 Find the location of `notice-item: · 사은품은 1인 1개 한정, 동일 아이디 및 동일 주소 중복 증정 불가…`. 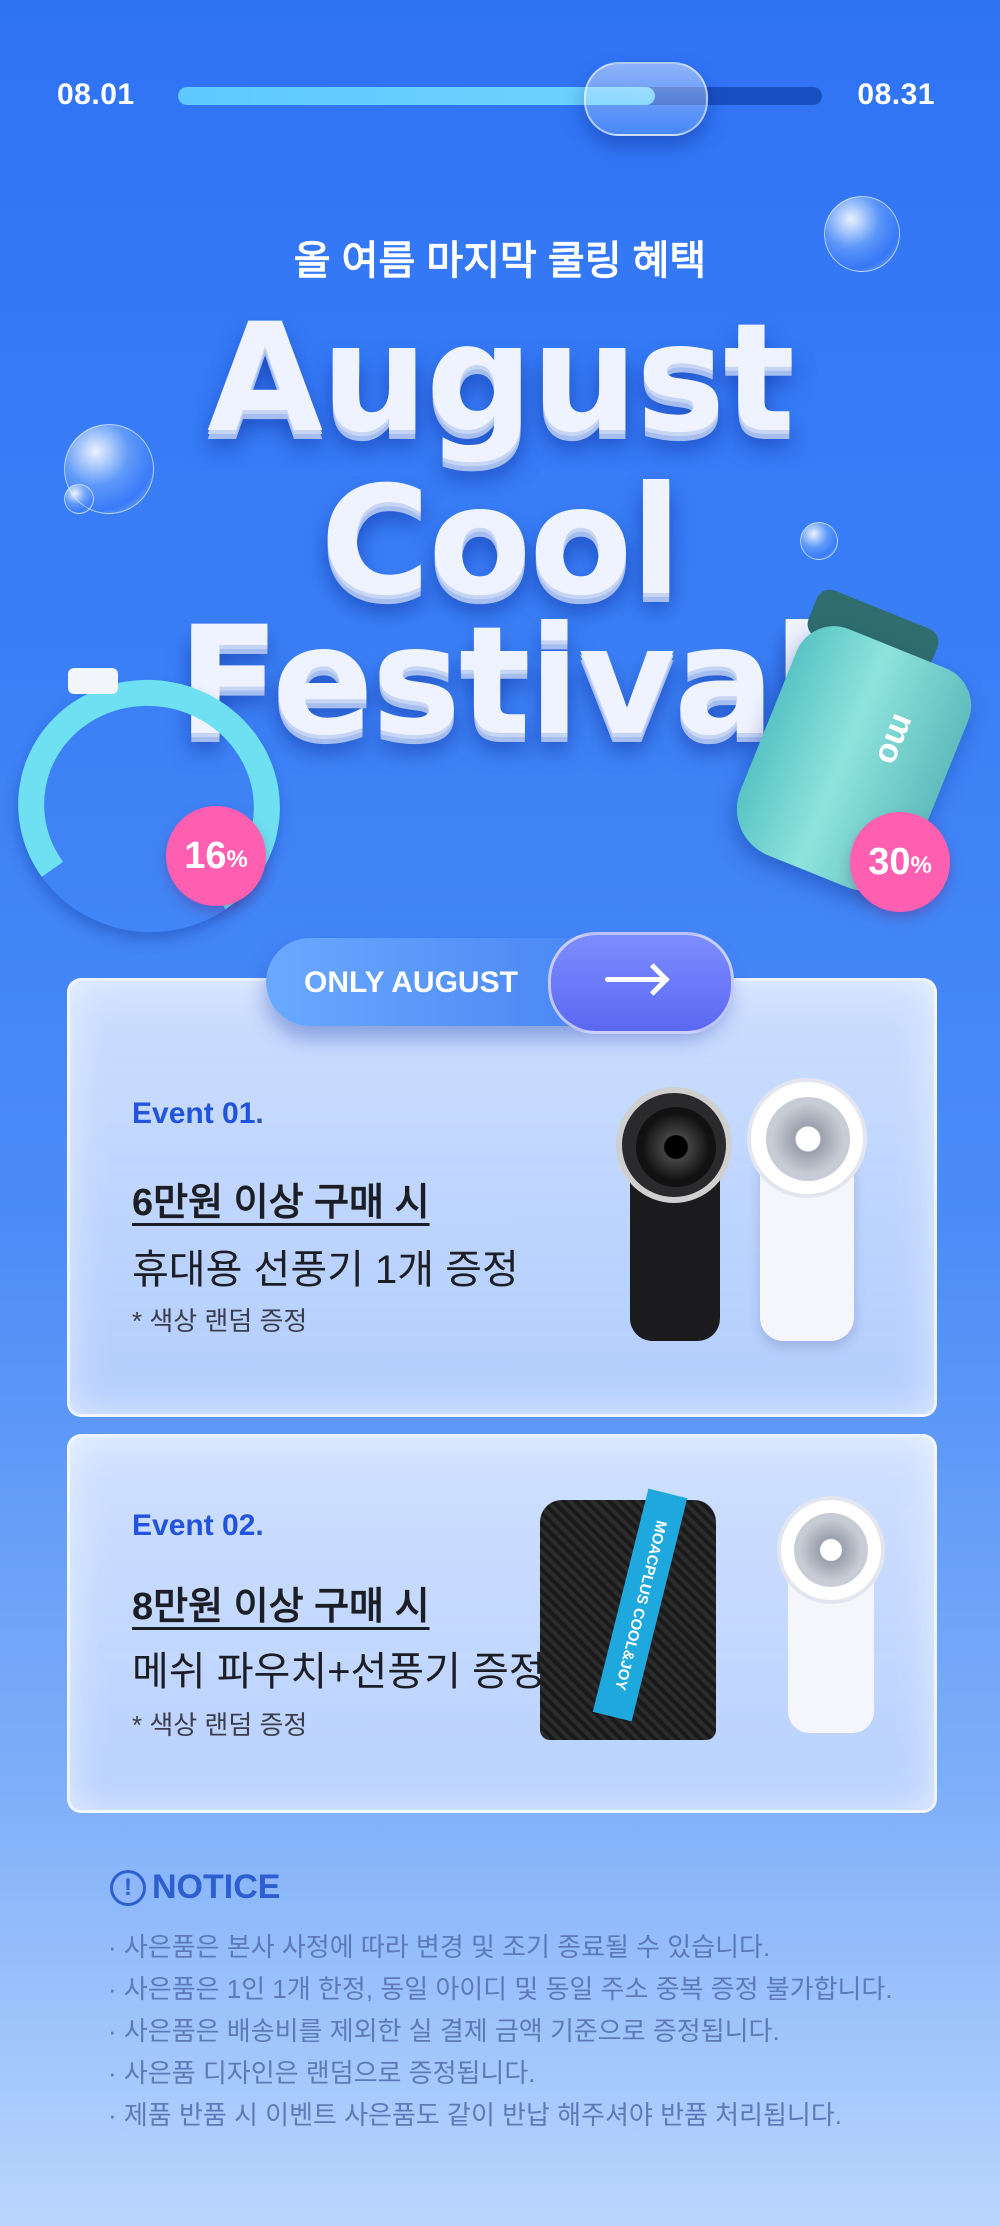

notice-item: · 사은품은 1인 1개 한정, 동일 아이디 및 동일 주소 중복 증정 불가… is located at coordinates (500, 1989).